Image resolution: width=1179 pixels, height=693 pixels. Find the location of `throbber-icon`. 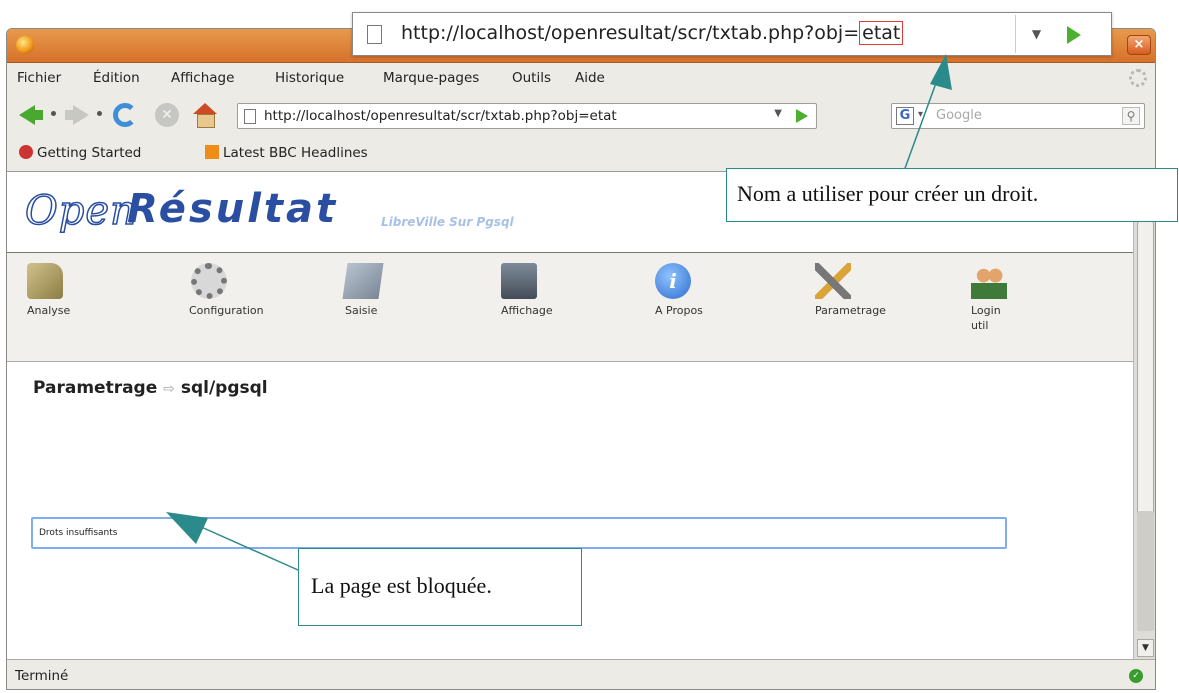

throbber-icon is located at coordinates (1138, 78).